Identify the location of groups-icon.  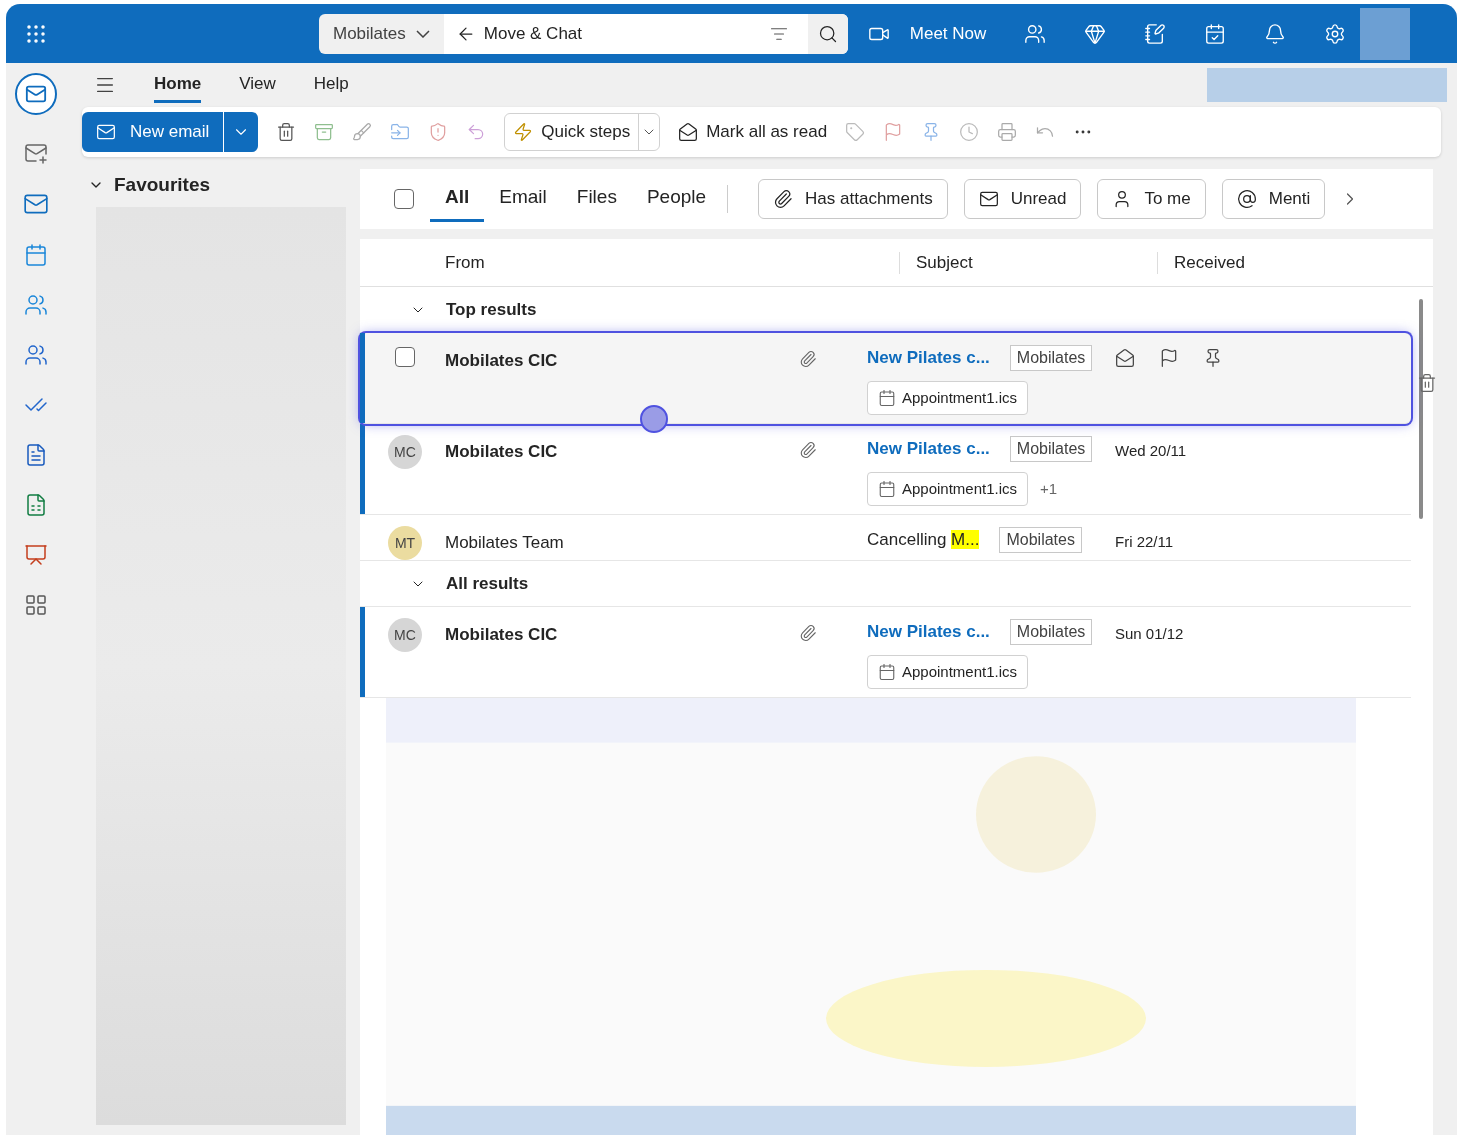
(36, 355).